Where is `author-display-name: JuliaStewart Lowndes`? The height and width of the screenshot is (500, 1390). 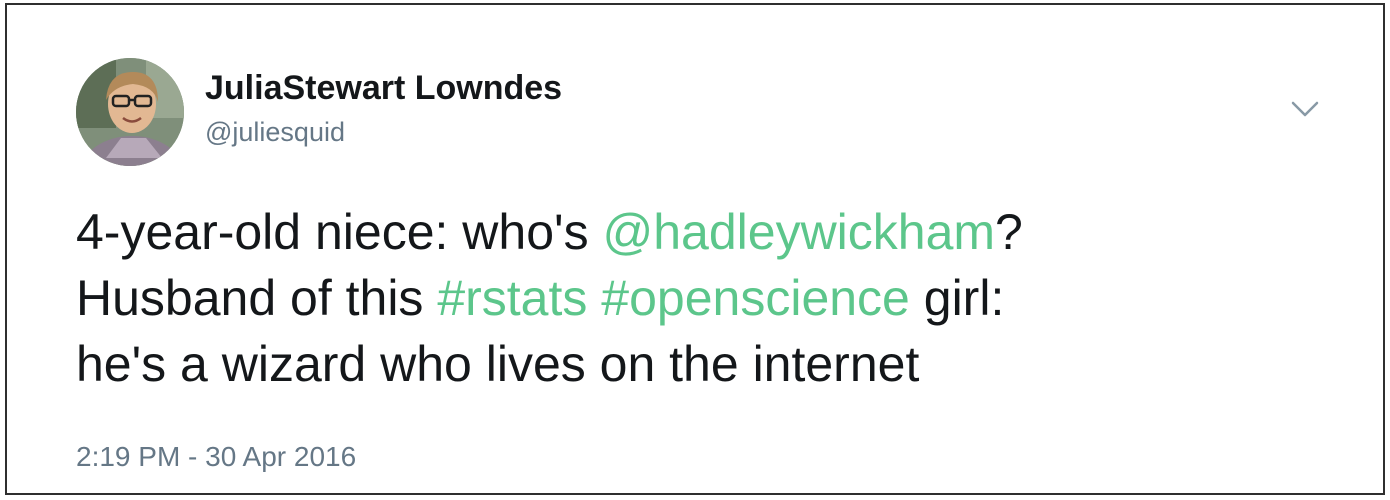 author-display-name: JuliaStewart Lowndes is located at coordinates (383, 88).